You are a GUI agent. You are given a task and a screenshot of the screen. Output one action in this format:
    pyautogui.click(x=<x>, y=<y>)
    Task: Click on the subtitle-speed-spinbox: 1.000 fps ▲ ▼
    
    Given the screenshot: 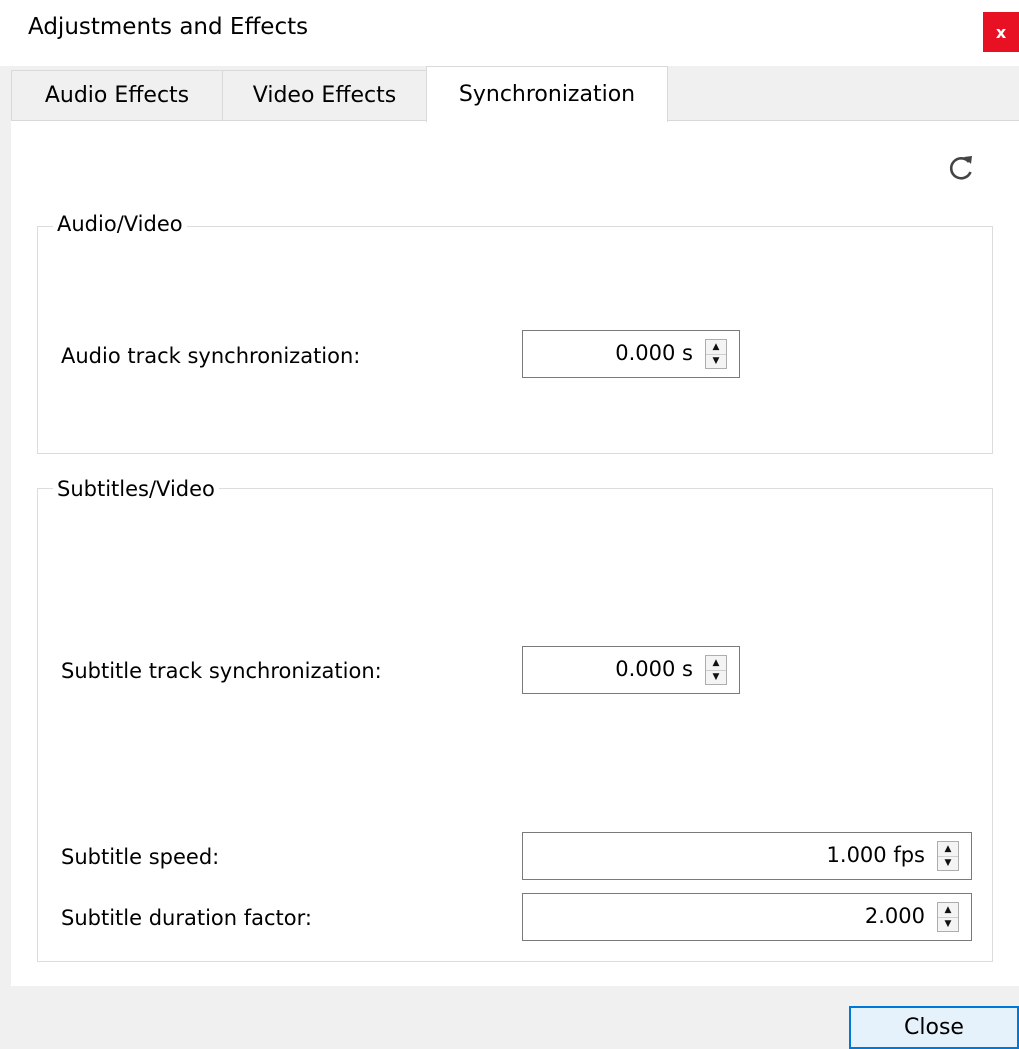 What is the action you would take?
    pyautogui.click(x=747, y=856)
    